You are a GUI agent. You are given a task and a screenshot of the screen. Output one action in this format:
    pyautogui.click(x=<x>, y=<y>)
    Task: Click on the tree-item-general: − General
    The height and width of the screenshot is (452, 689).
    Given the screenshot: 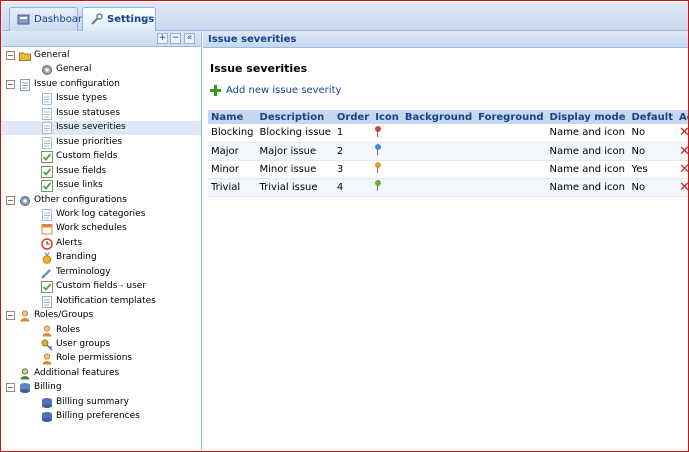 What is the action you would take?
    pyautogui.click(x=101, y=56)
    